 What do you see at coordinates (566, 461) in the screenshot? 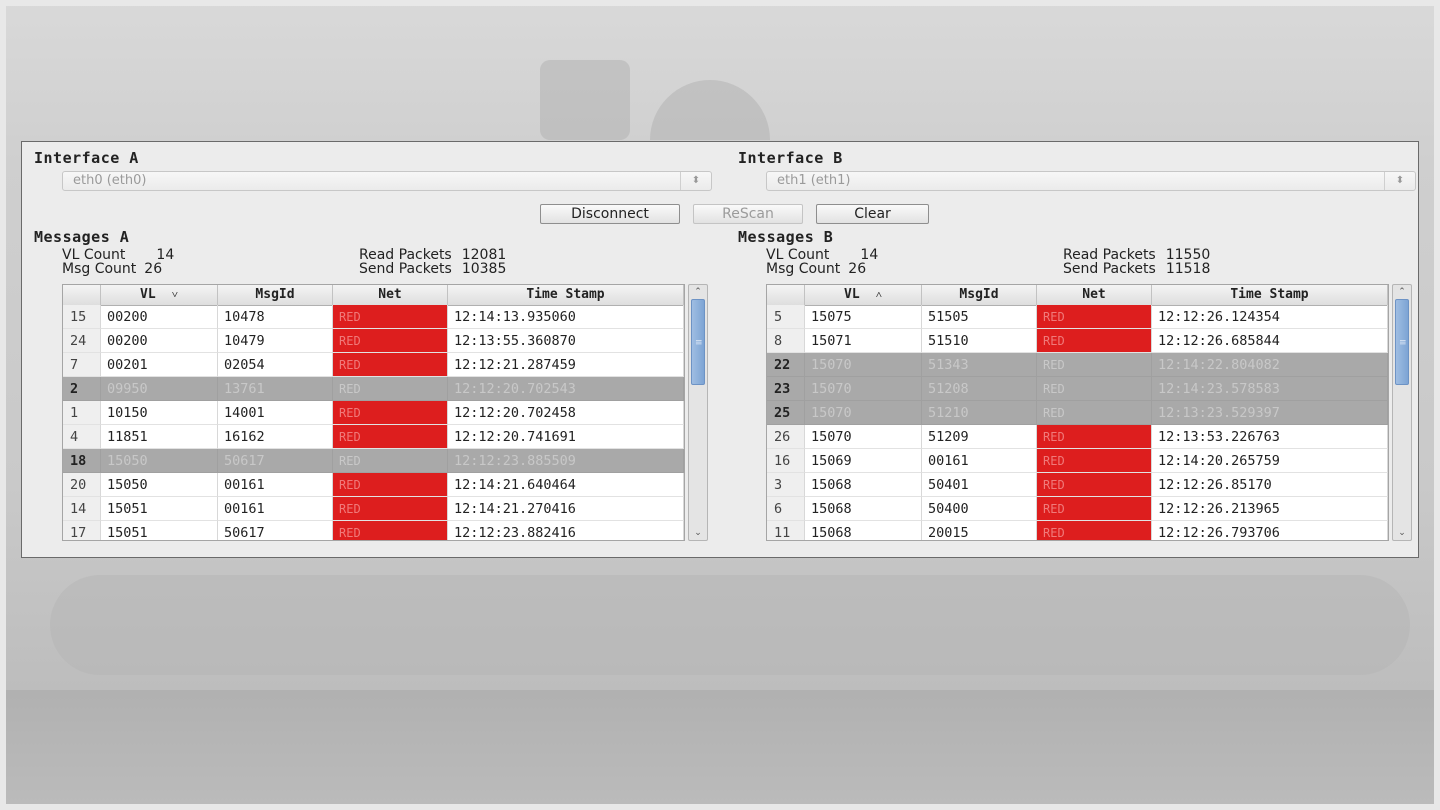
I see `cell-timestamp: 12:12:23.885509` at bounding box center [566, 461].